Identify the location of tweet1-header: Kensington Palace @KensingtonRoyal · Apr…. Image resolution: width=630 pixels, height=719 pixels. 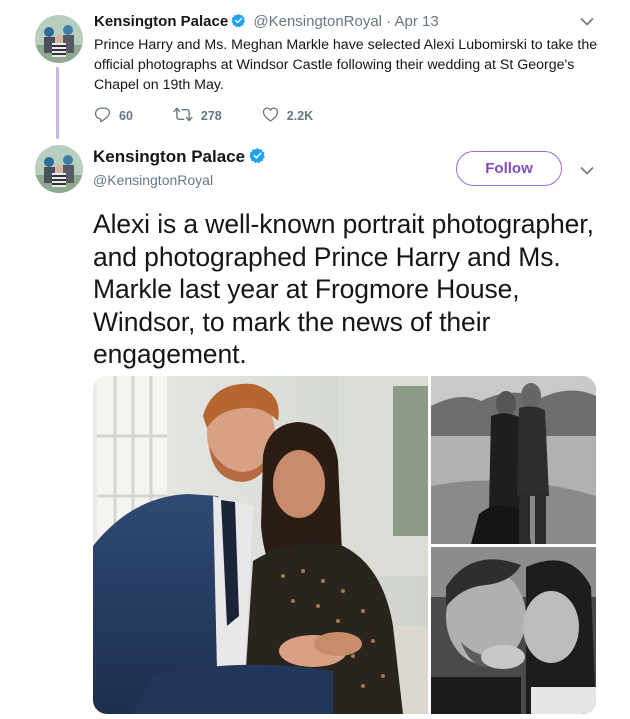
(266, 22).